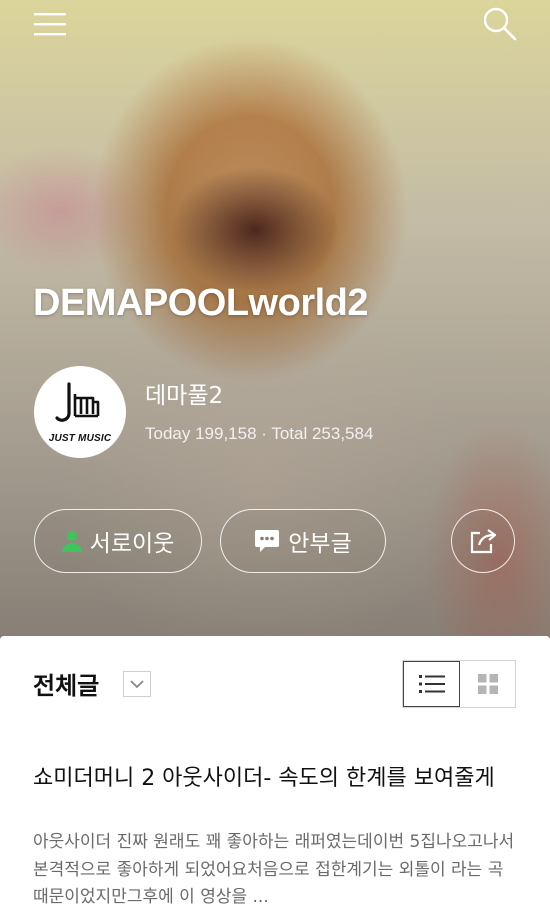  What do you see at coordinates (500, 24) in the screenshot?
I see `search-icon` at bounding box center [500, 24].